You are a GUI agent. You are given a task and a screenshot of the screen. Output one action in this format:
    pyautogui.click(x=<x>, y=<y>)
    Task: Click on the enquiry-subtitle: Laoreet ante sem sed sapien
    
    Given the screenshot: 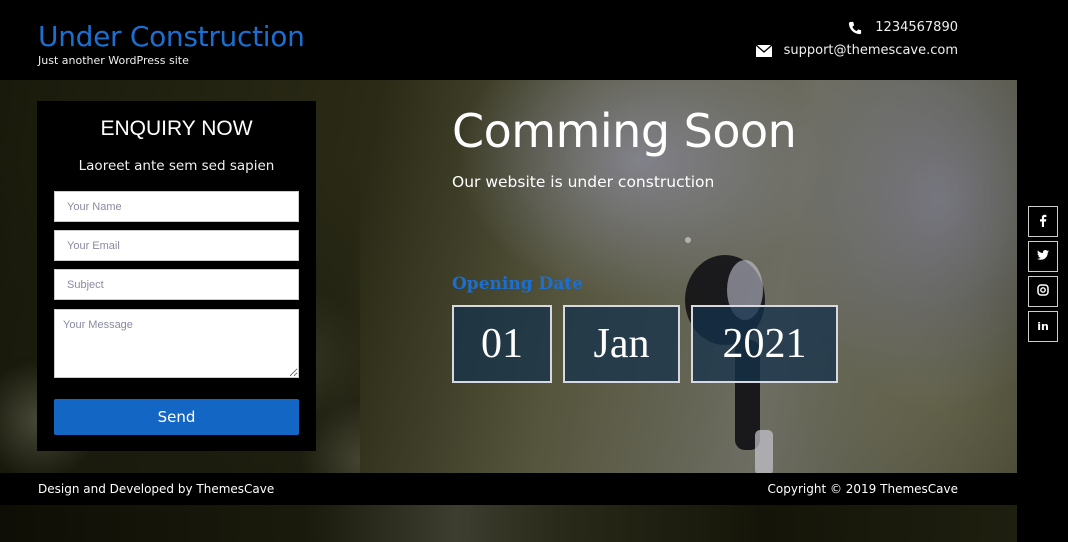 What is the action you would take?
    pyautogui.click(x=176, y=166)
    